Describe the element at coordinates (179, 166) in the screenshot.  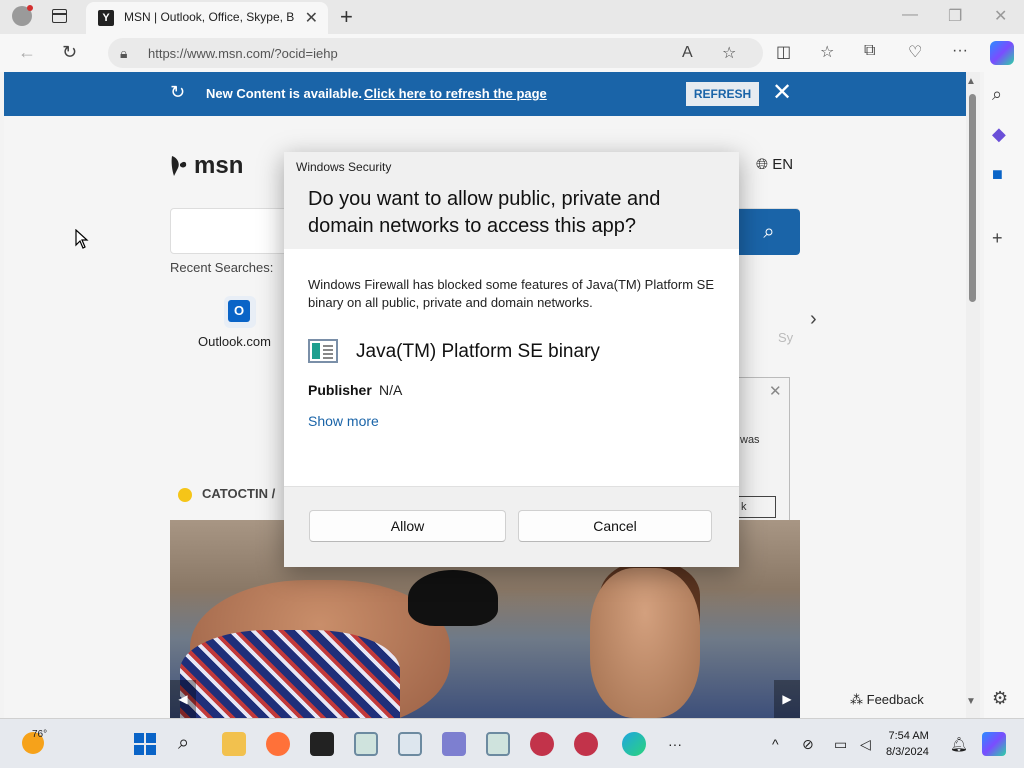
I see `msn-butterfly-icon` at that location.